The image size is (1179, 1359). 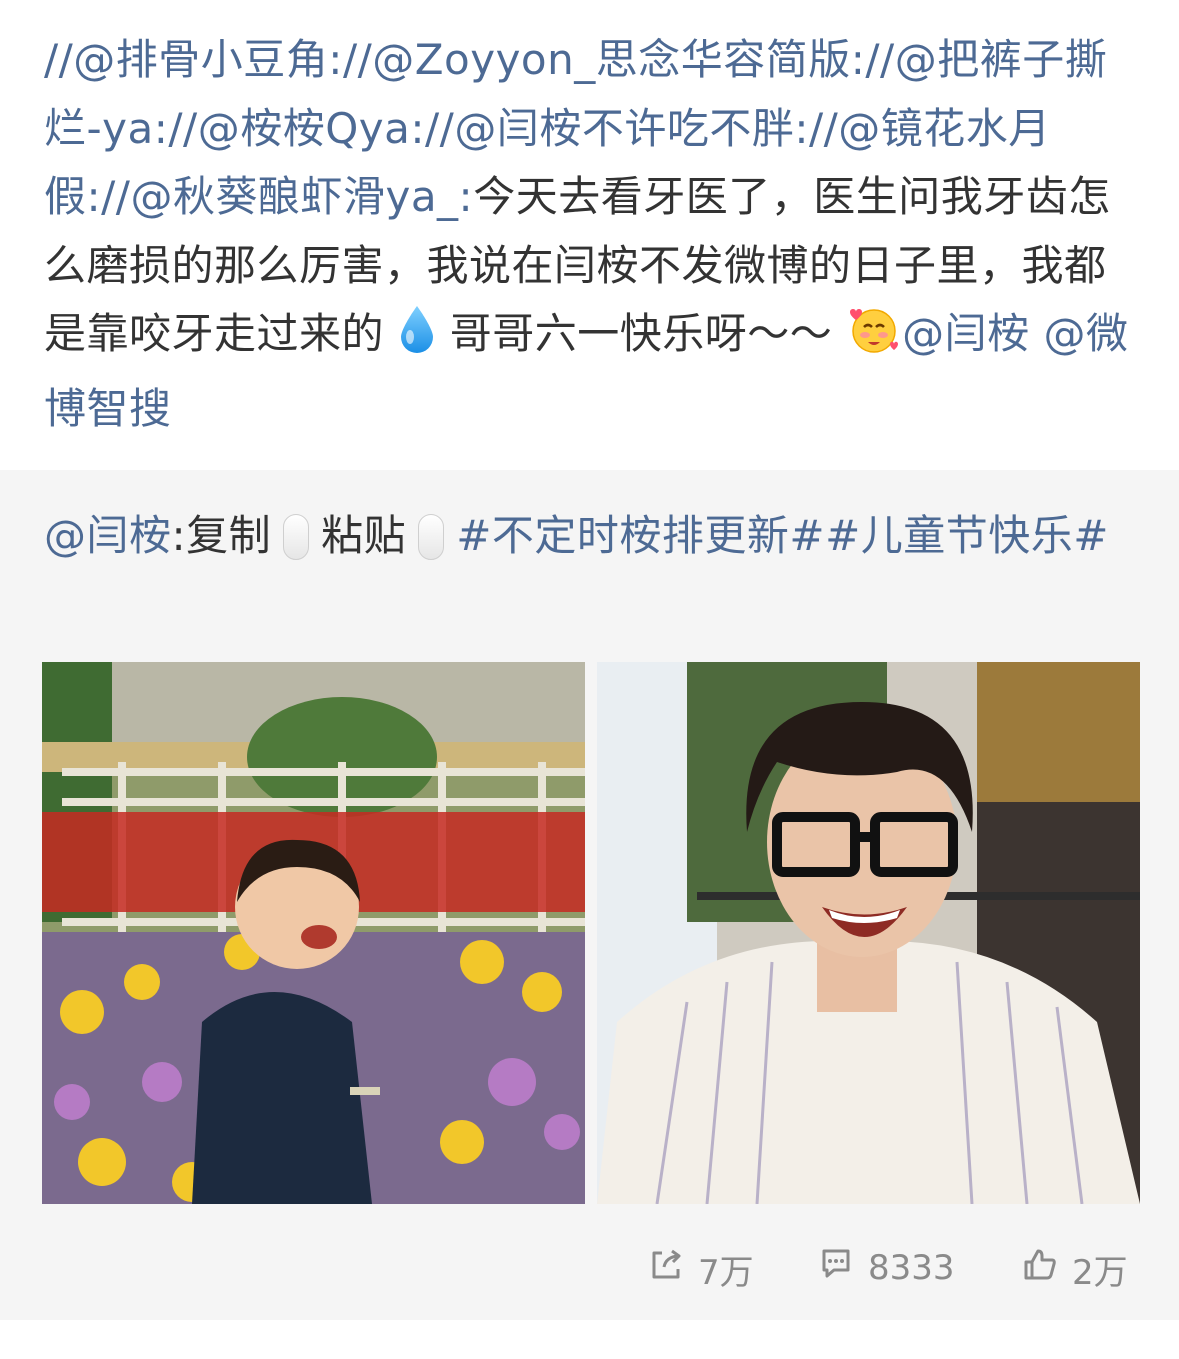 What do you see at coordinates (108, 535) in the screenshot?
I see `repost-author-link: @闫桉` at bounding box center [108, 535].